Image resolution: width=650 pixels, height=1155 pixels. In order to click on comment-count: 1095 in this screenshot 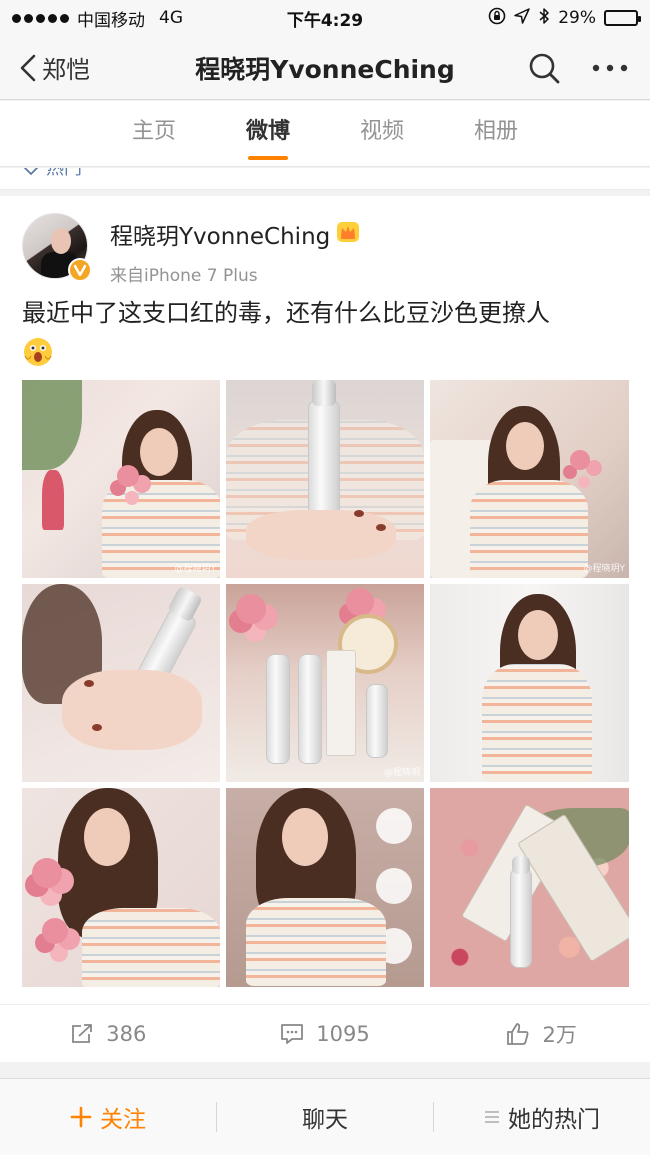, I will do `click(343, 1033)`.